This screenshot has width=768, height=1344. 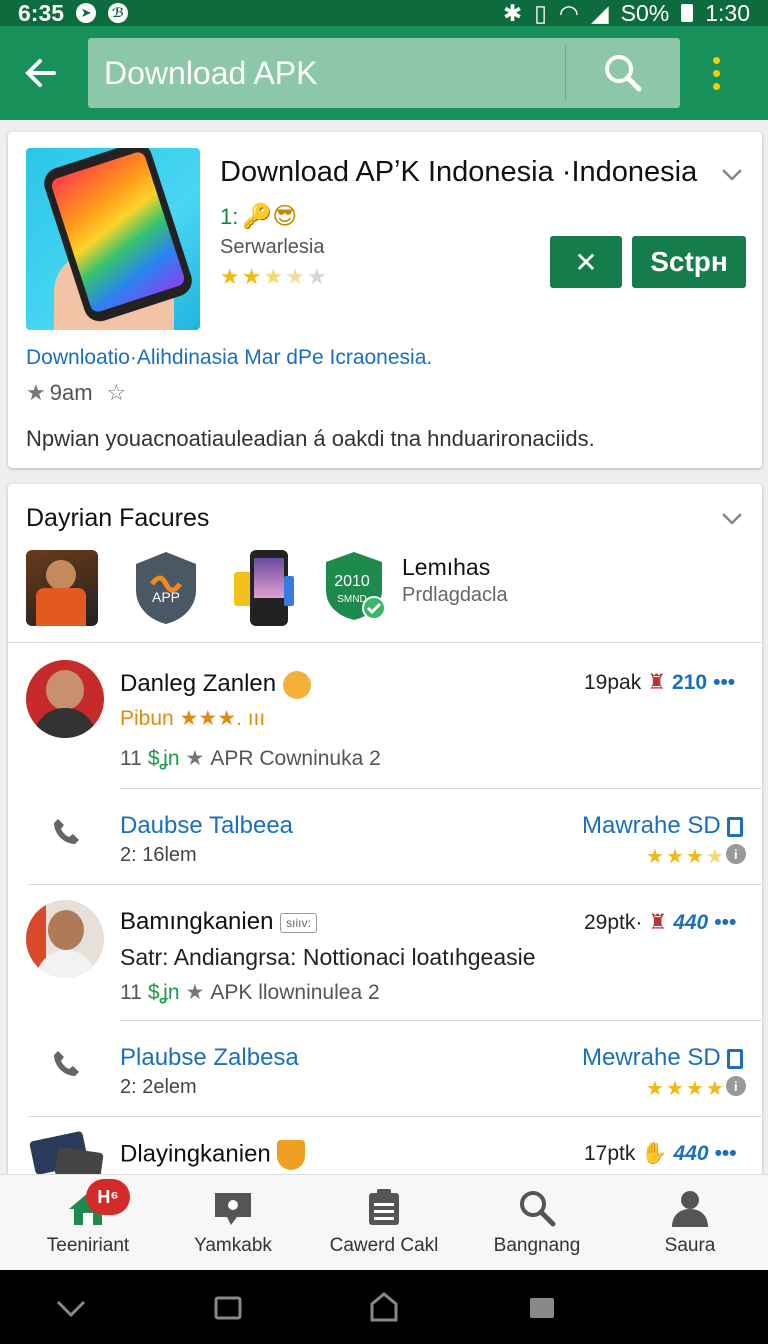 I want to click on rating-text: 9am, so click(x=71, y=392).